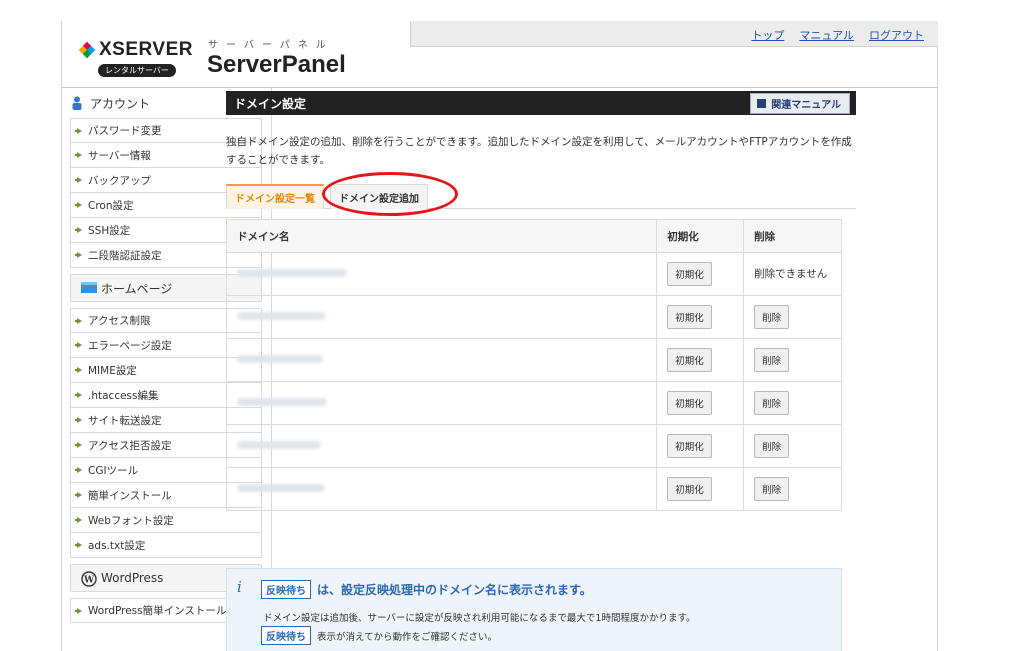 This screenshot has height=651, width=1024. Describe the element at coordinates (123, 395) in the screenshot. I see `sidebar-item-label: .htaccess編集` at that location.